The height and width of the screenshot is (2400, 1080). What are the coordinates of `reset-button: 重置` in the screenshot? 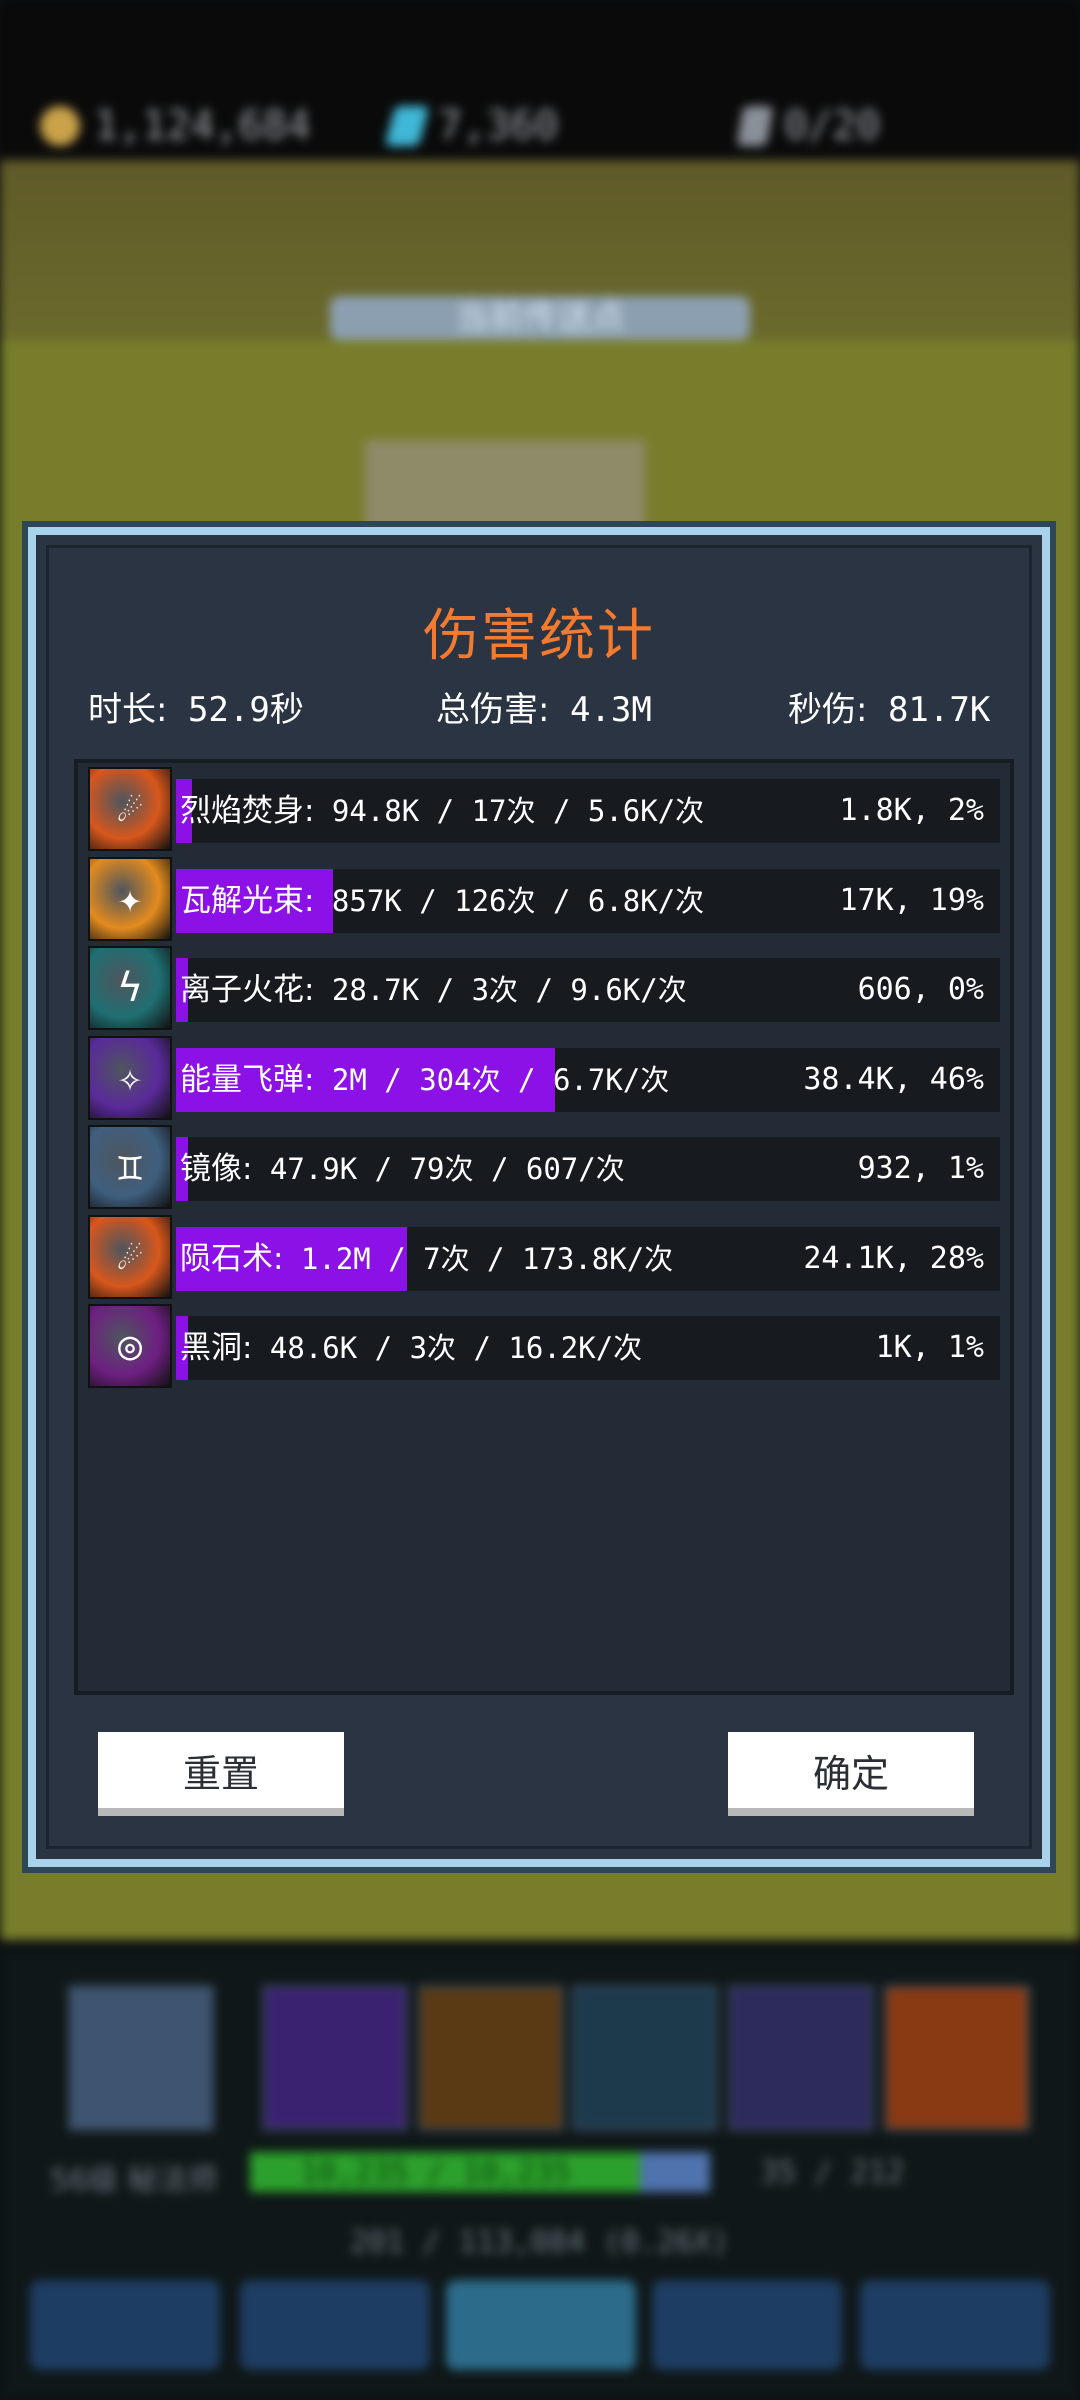 It's located at (221, 1774).